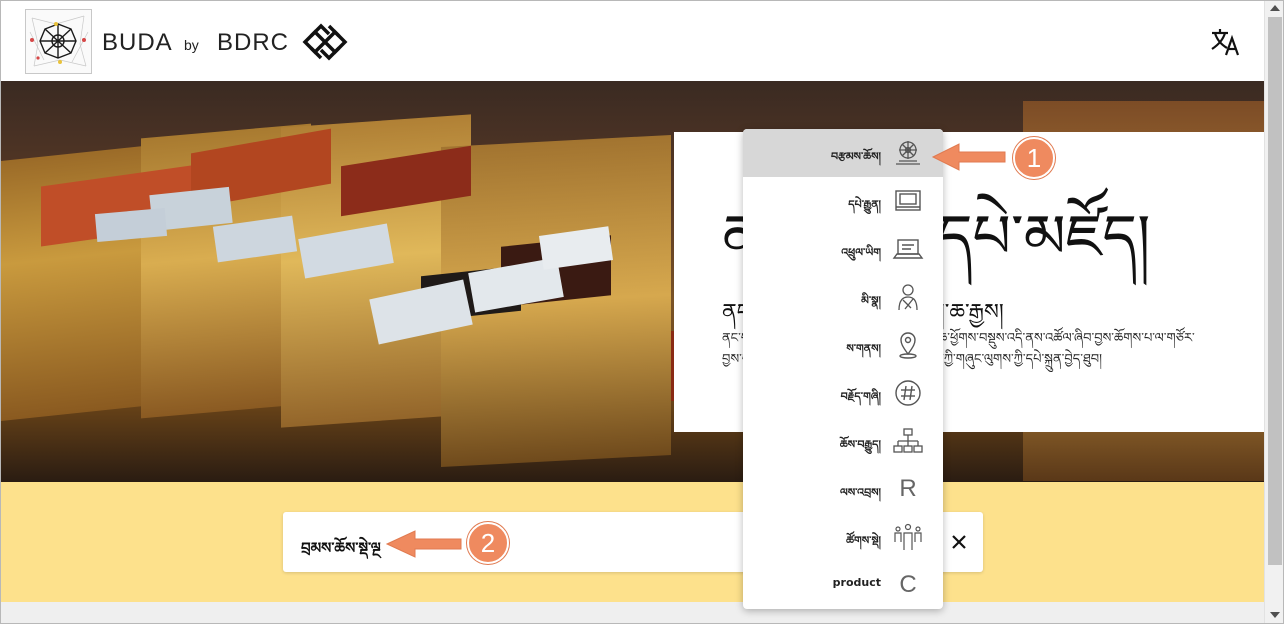 Image resolution: width=1284 pixels, height=624 pixels. Describe the element at coordinates (860, 396) in the screenshot. I see `dropdown-item-label: བརྗོད་གཞི།` at that location.